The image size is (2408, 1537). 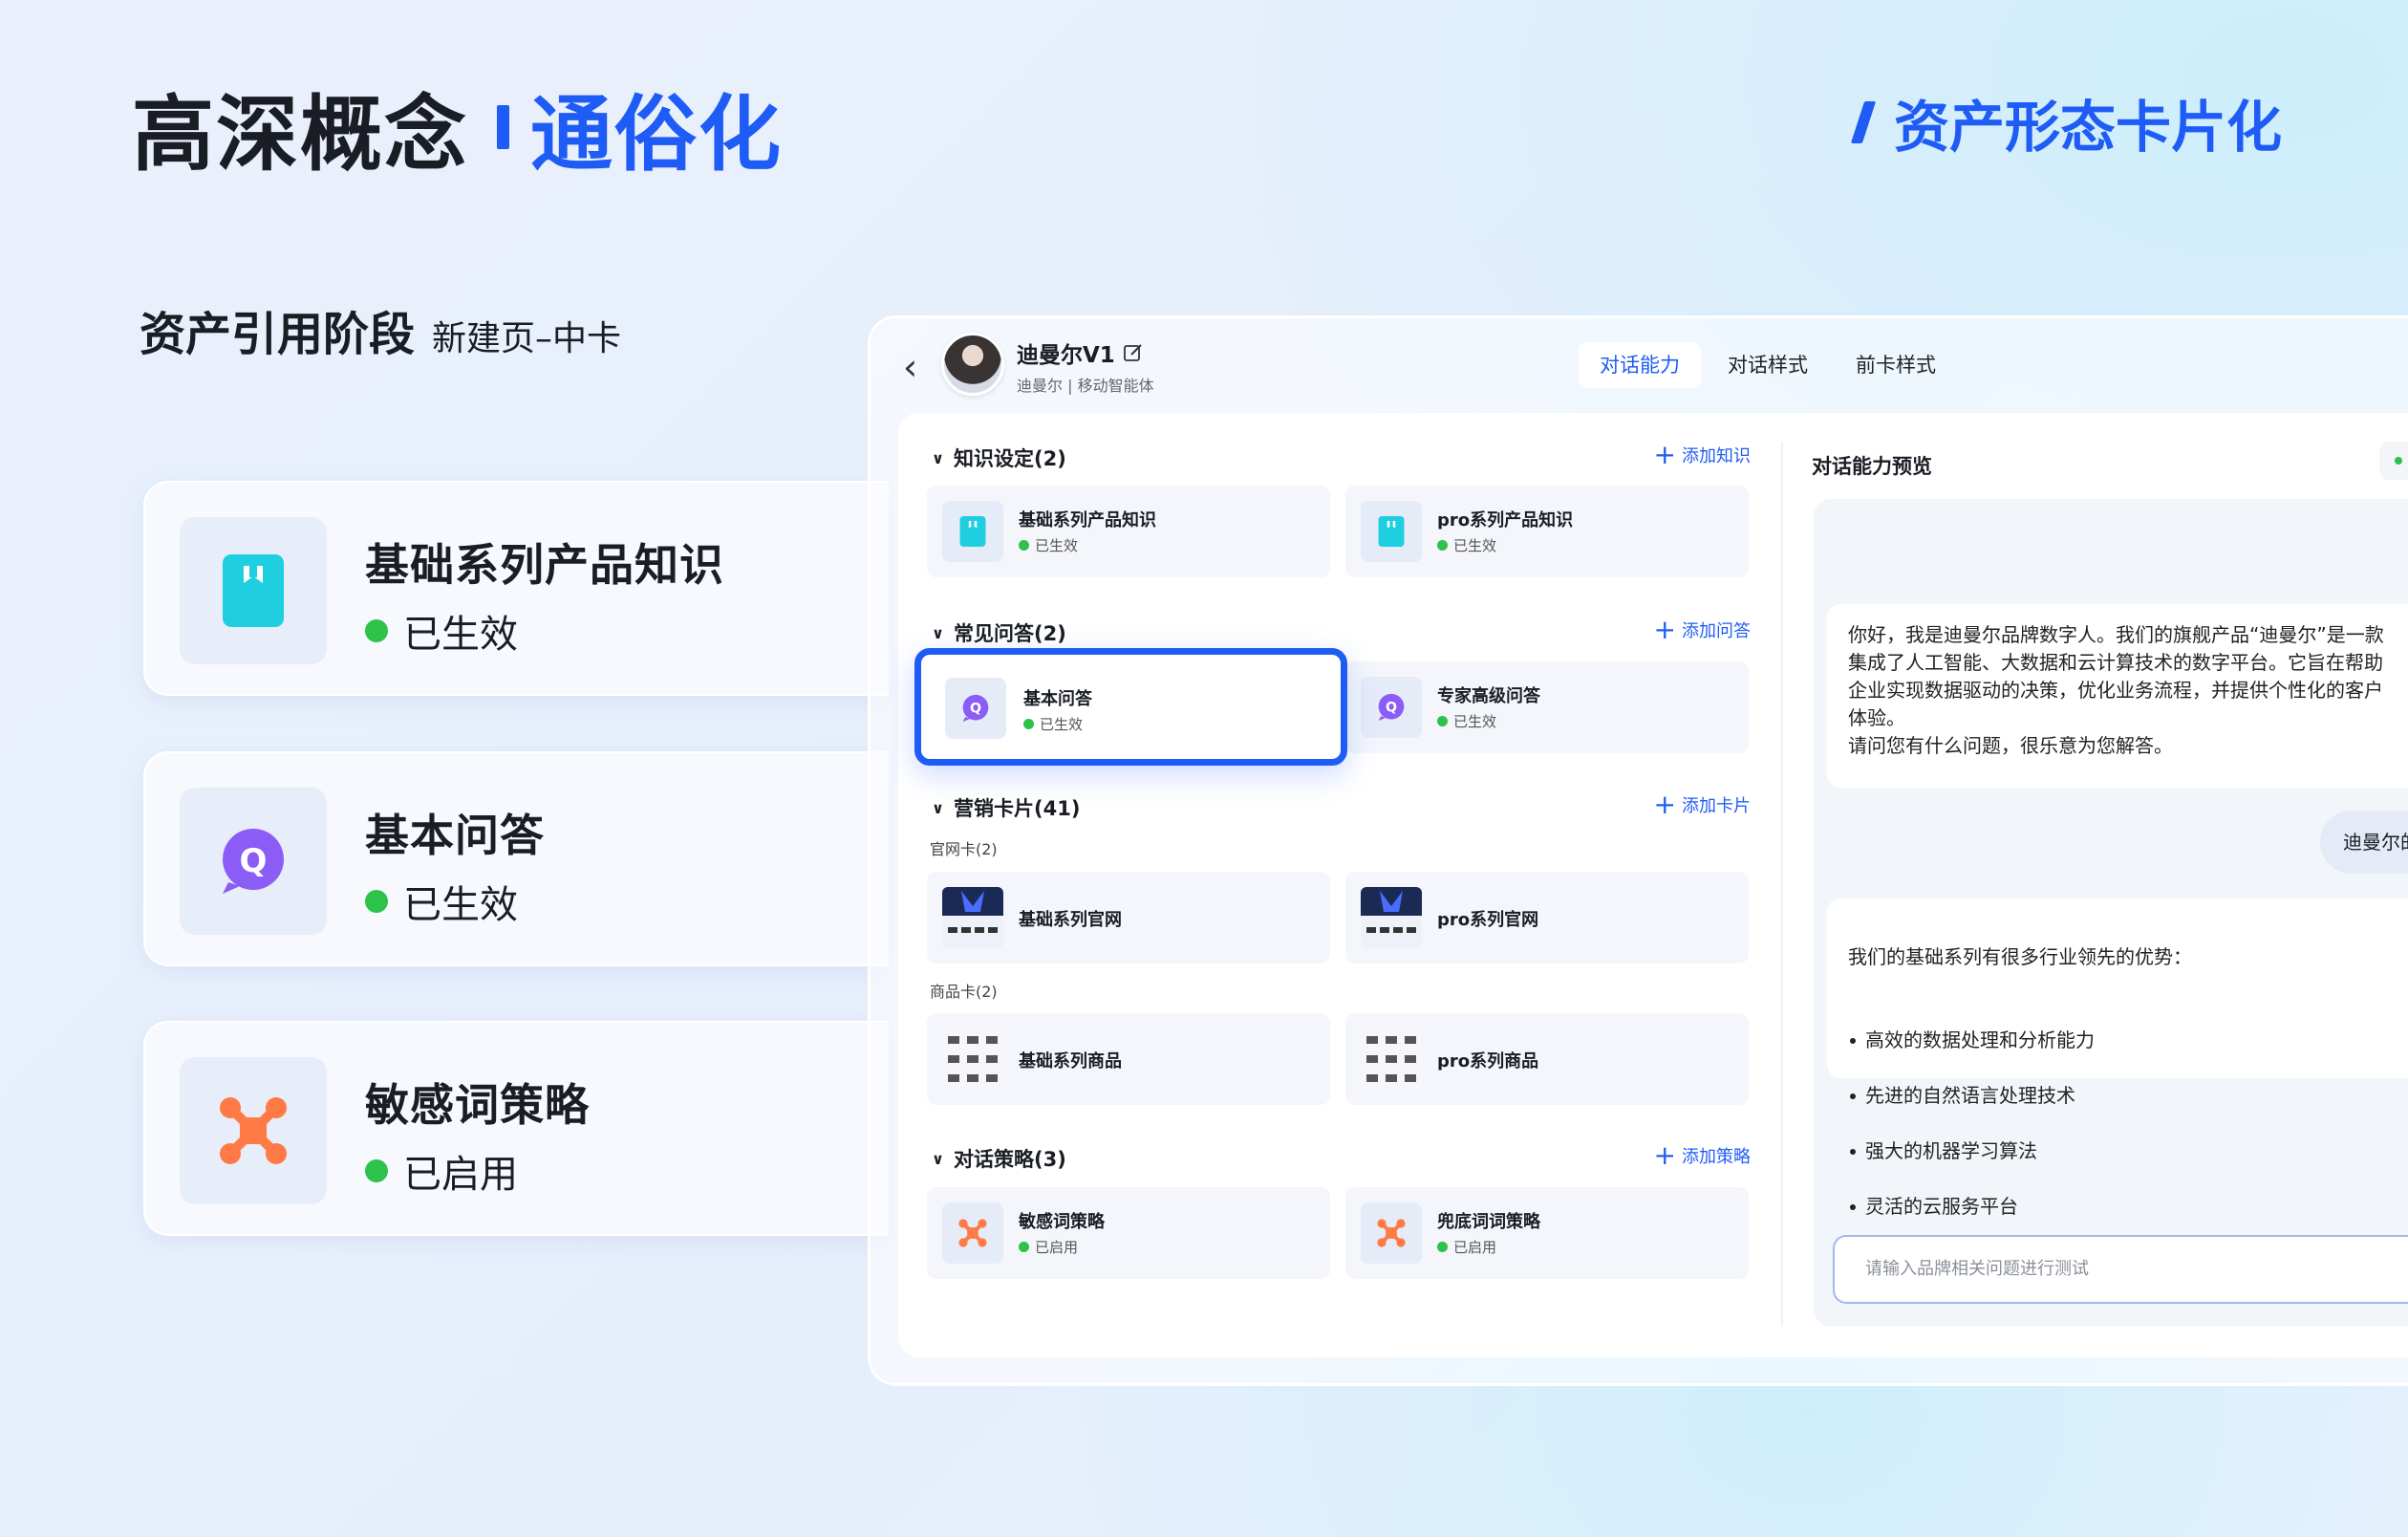 What do you see at coordinates (1717, 806) in the screenshot?
I see `add-label: 添加卡片` at bounding box center [1717, 806].